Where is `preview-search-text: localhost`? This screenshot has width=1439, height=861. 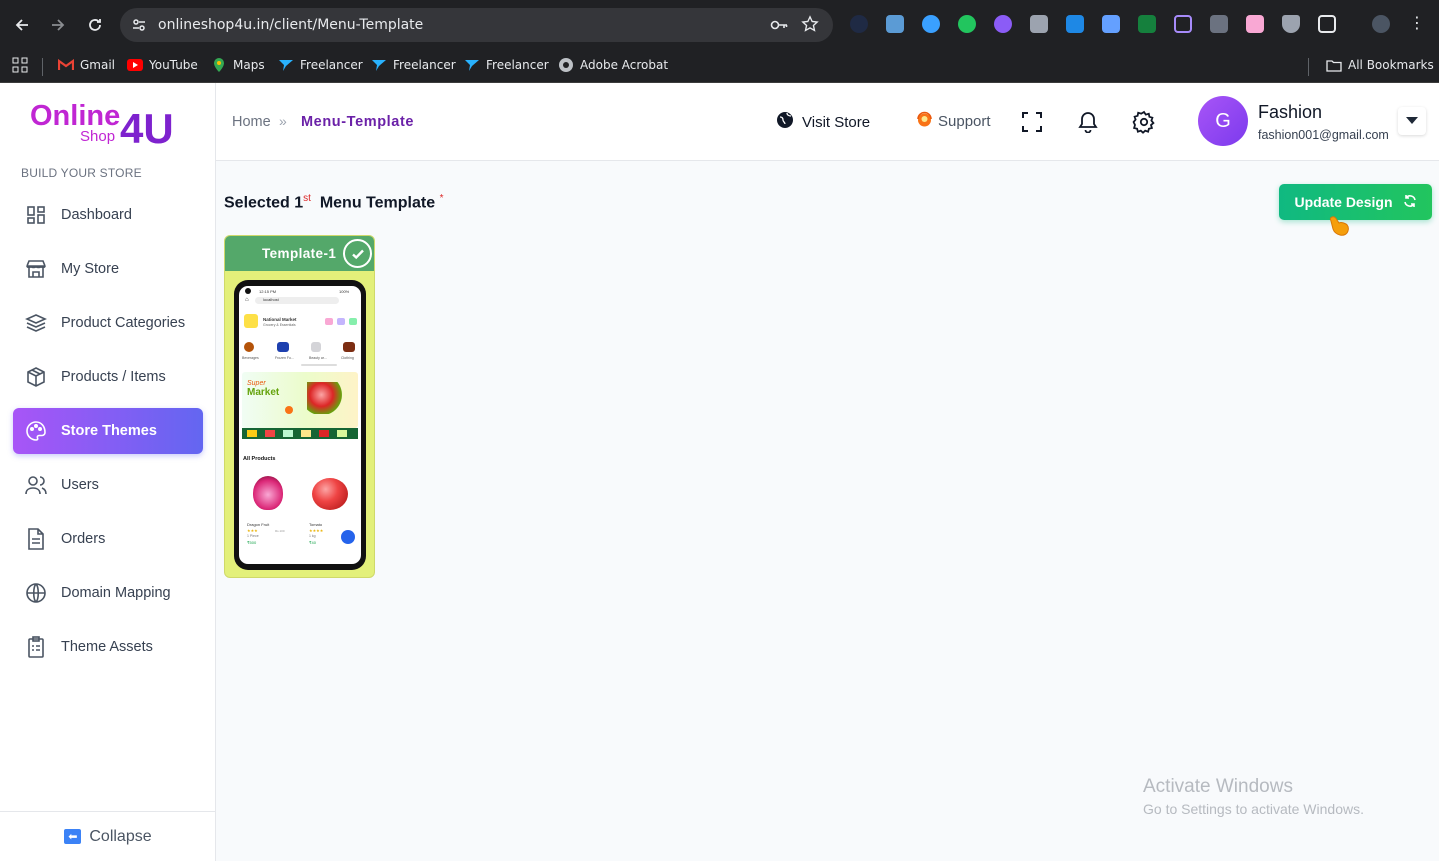
preview-search-text: localhost is located at coordinates (271, 299).